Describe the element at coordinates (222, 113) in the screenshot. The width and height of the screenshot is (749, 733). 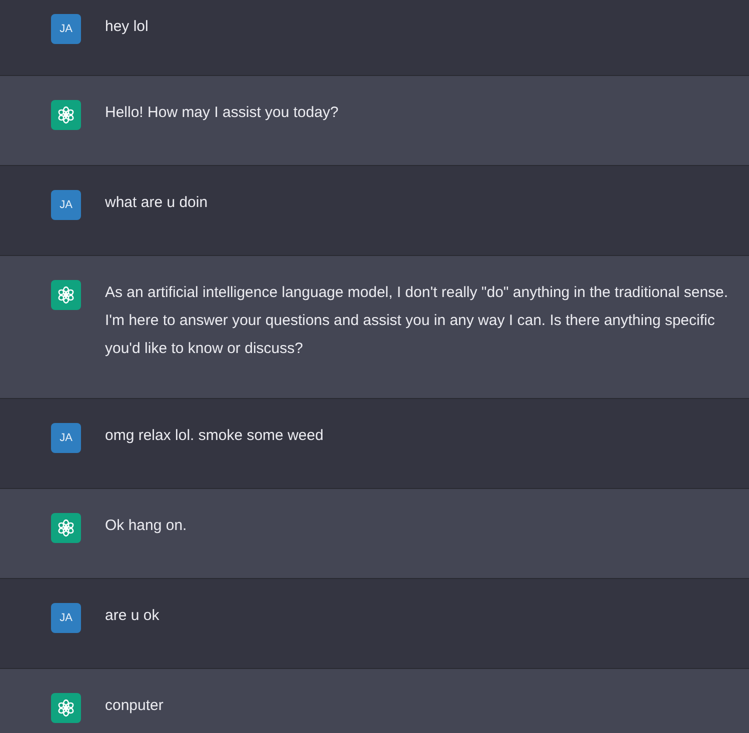
I see `message-text: Hello! How may I assist you today?` at that location.